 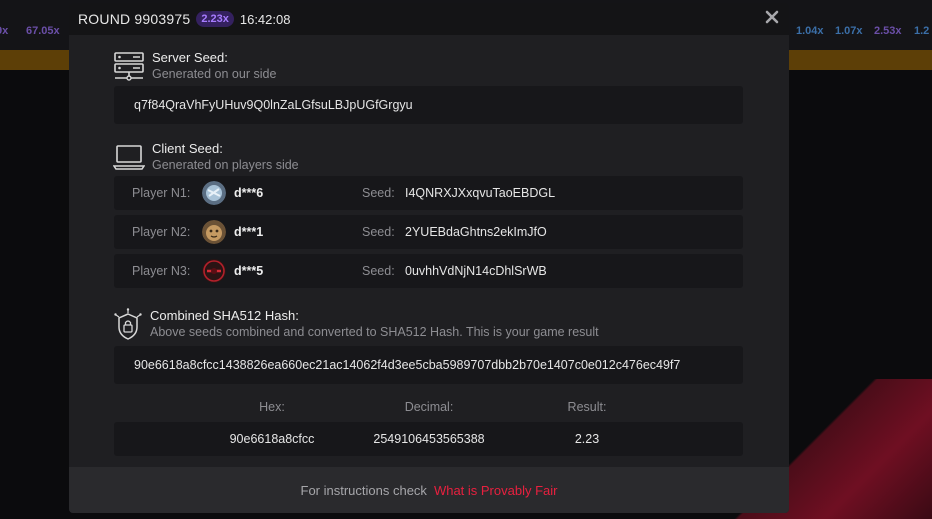 I want to click on modal-header: ROUND 9903975 2.23x 16:42:08, so click(x=429, y=19).